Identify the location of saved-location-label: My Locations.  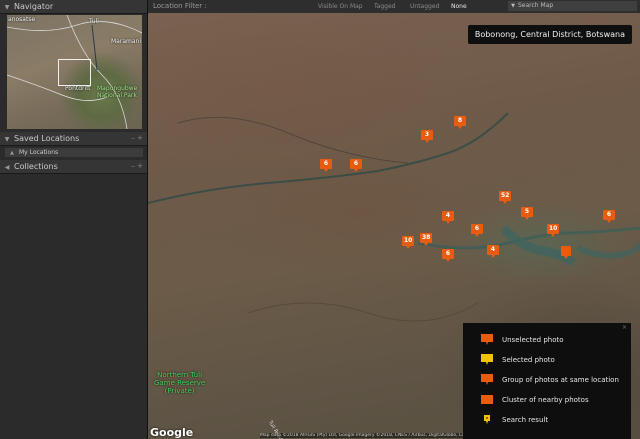
(39, 152).